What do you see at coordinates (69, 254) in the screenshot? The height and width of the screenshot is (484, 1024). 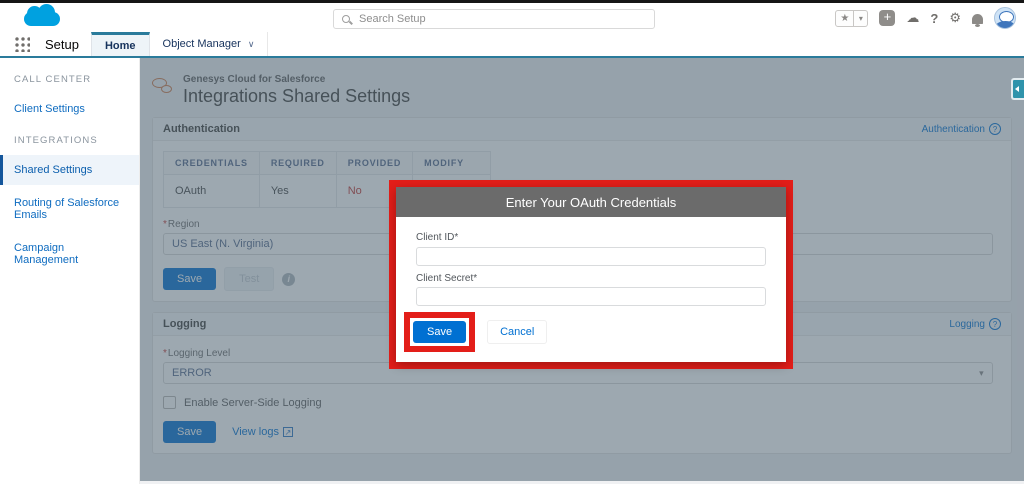 I see `sidebar-item-campaign-management: Campaign Management` at bounding box center [69, 254].